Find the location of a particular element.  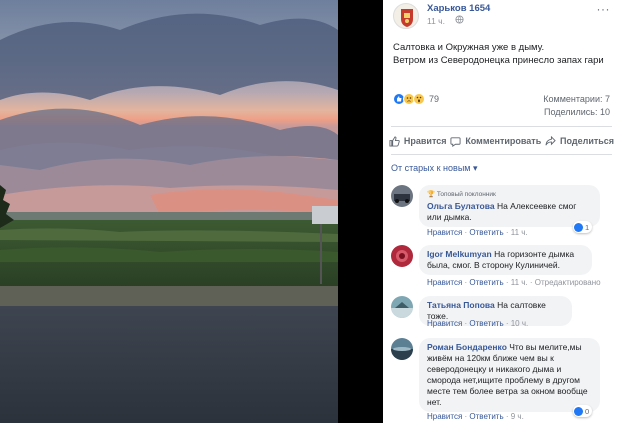

comments-count: Комментарии: 7 is located at coordinates (576, 99).